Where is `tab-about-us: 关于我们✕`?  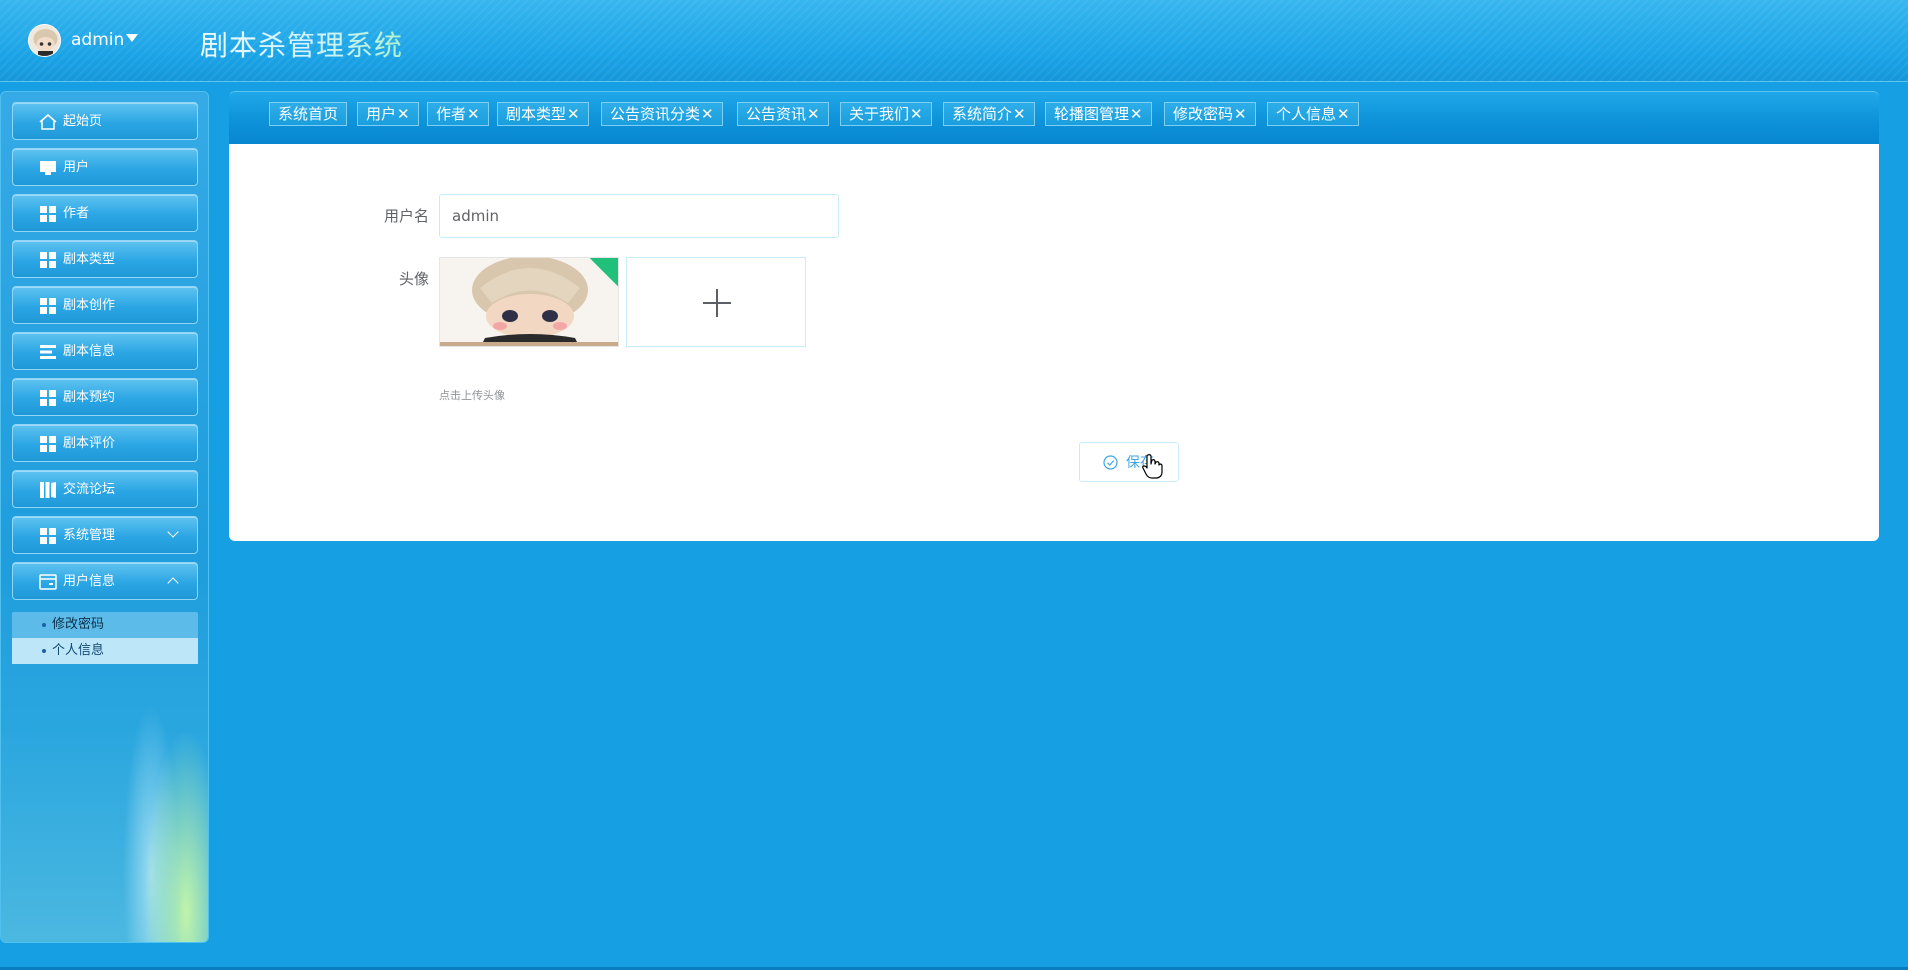
tab-about-us: 关于我们✕ is located at coordinates (886, 114).